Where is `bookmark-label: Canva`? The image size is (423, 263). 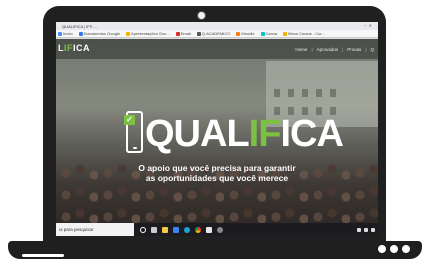
bookmark-label: Canva is located at coordinates (271, 33).